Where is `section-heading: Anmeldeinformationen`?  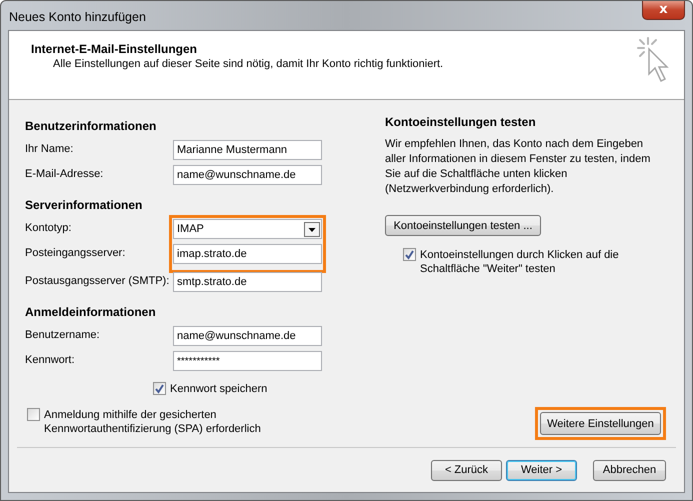 section-heading: Anmeldeinformationen is located at coordinates (91, 312).